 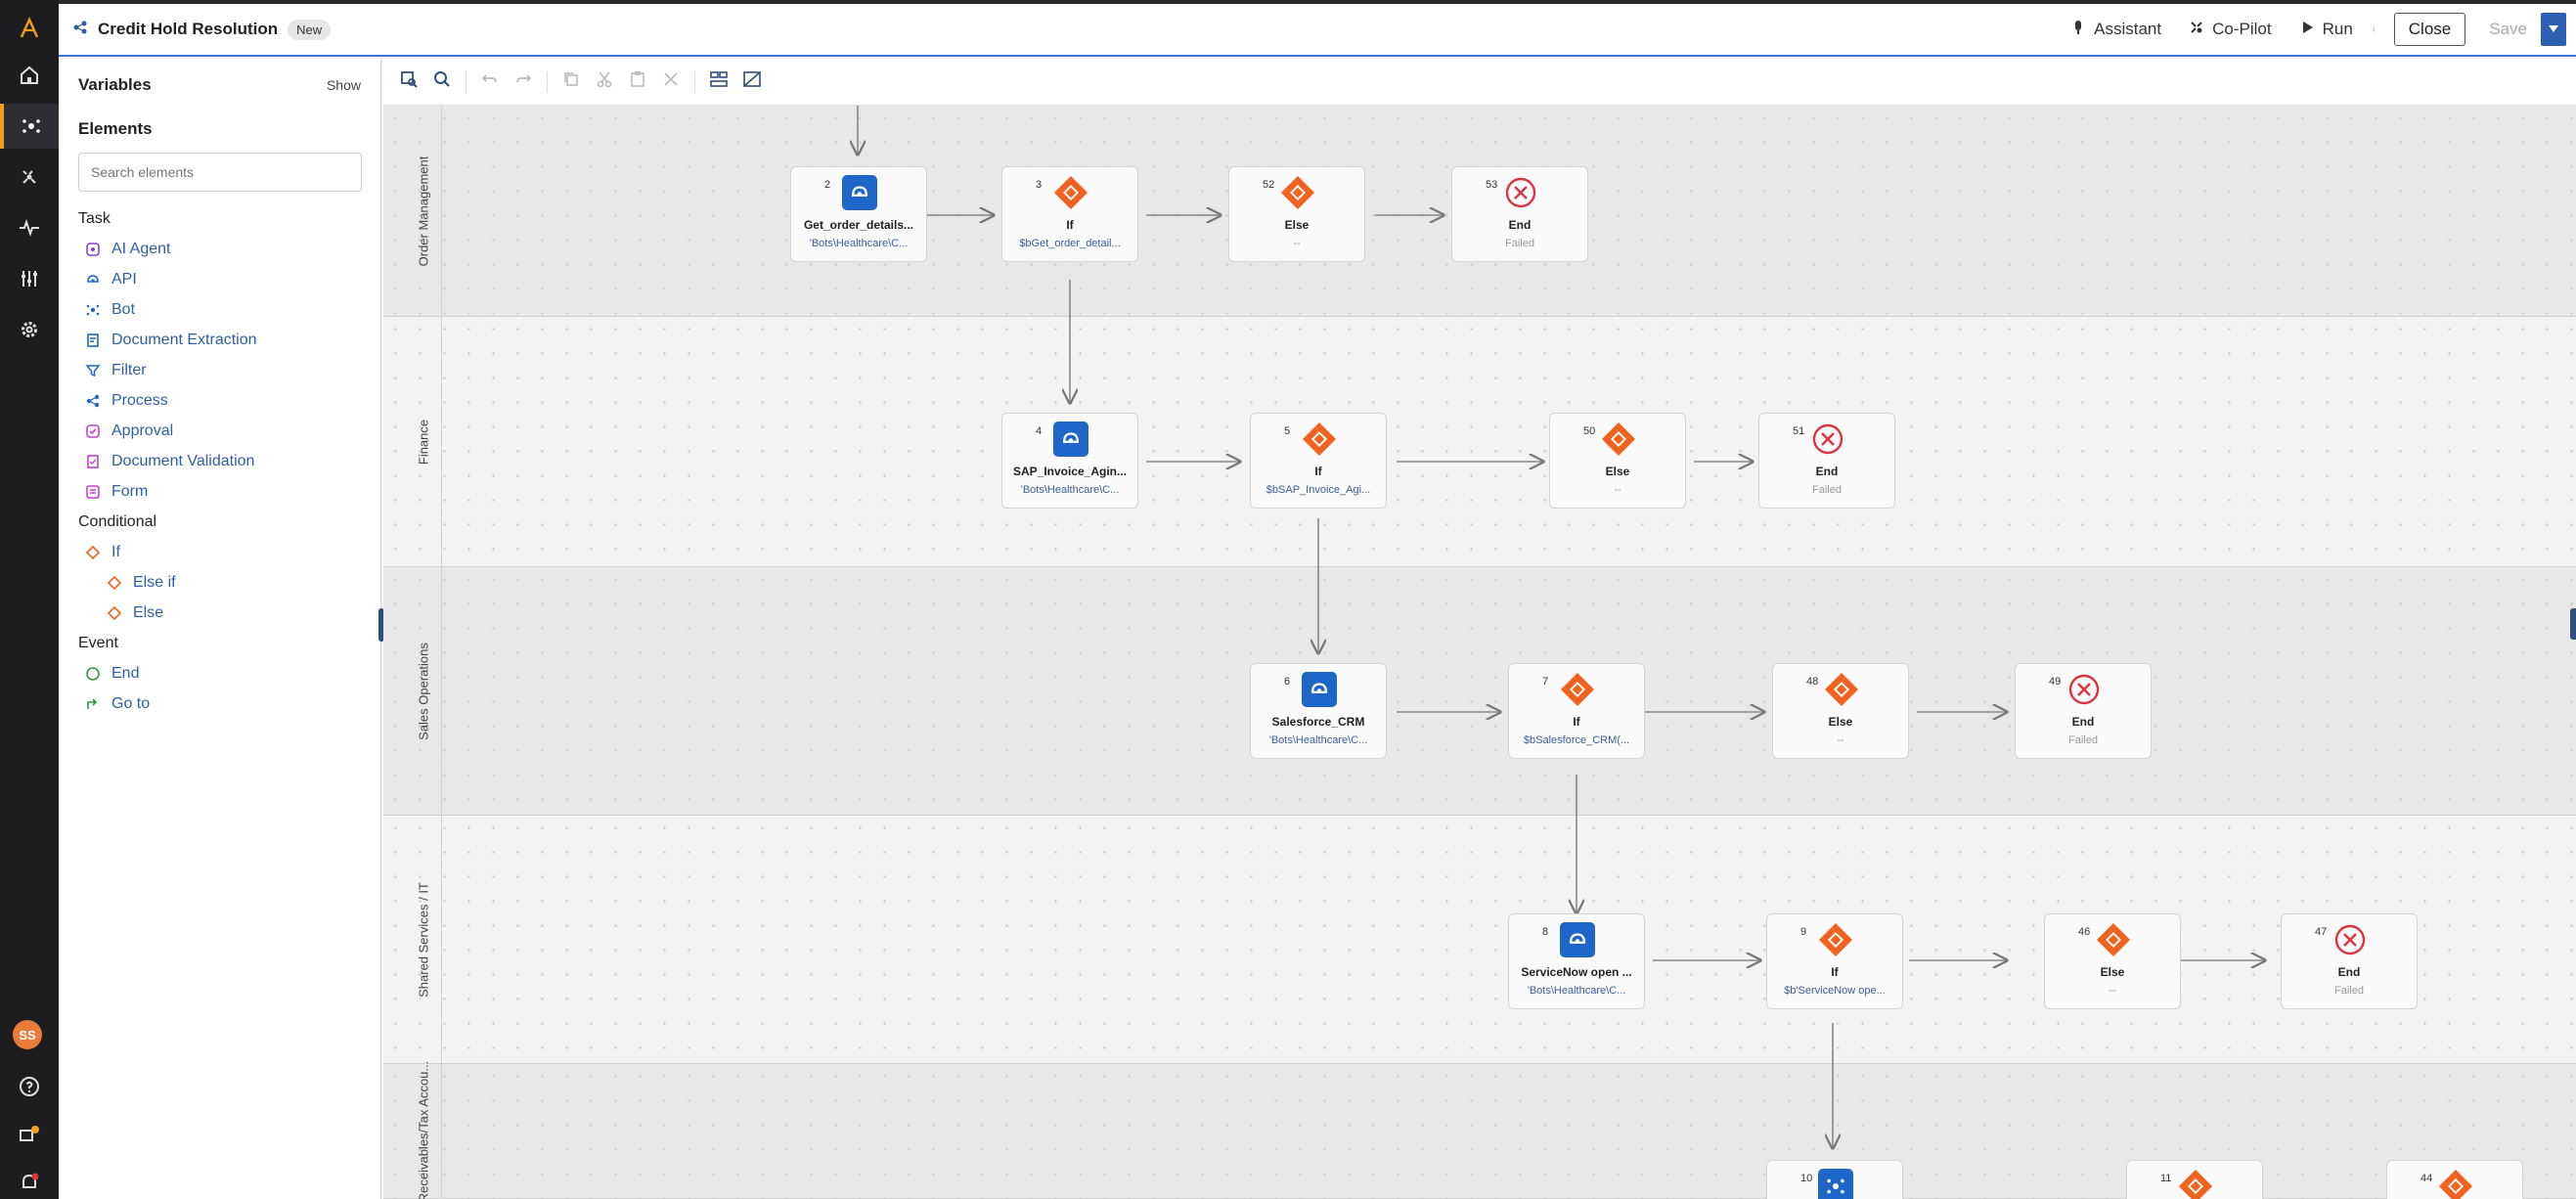 I want to click on element-form: Form, so click(x=219, y=491).